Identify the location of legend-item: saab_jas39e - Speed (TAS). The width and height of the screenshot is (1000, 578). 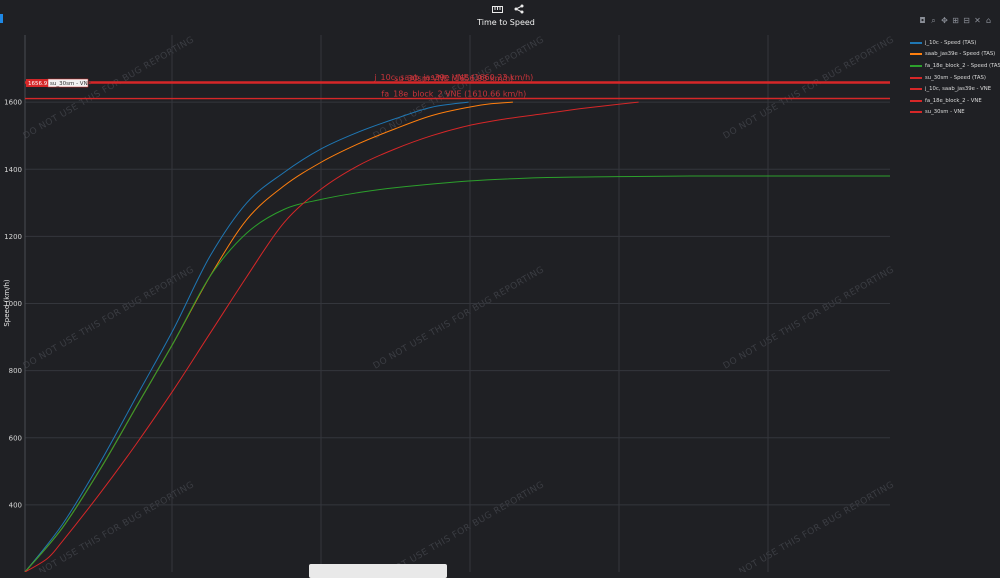
(955, 55).